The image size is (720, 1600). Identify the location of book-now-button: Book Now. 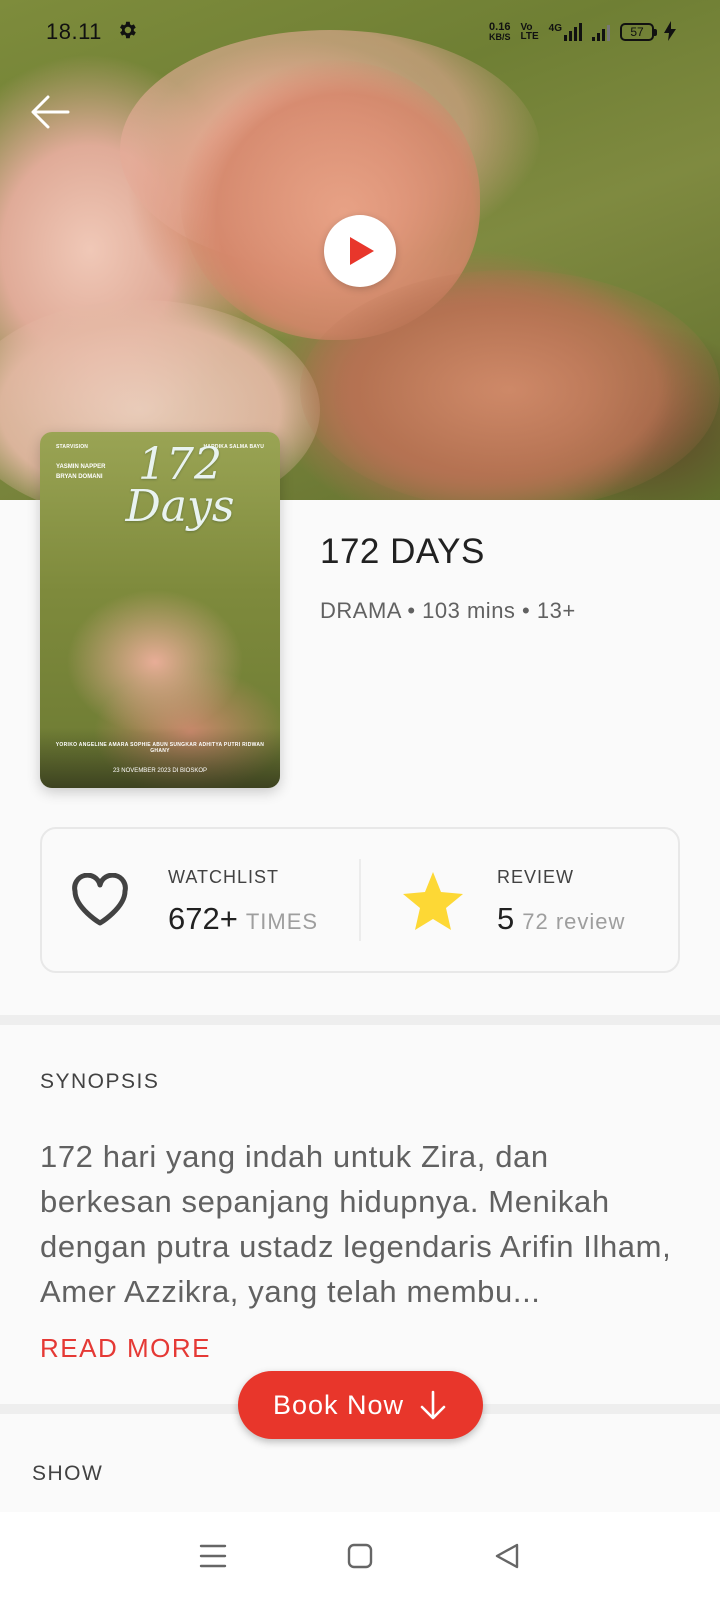
(360, 1405).